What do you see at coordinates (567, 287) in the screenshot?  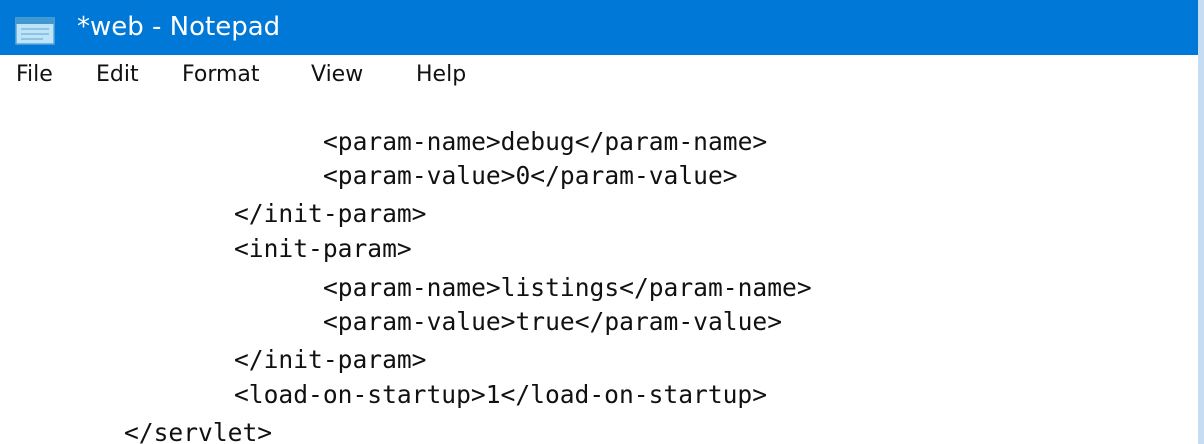 I see `code-line: <param-name>listings</param-name>` at bounding box center [567, 287].